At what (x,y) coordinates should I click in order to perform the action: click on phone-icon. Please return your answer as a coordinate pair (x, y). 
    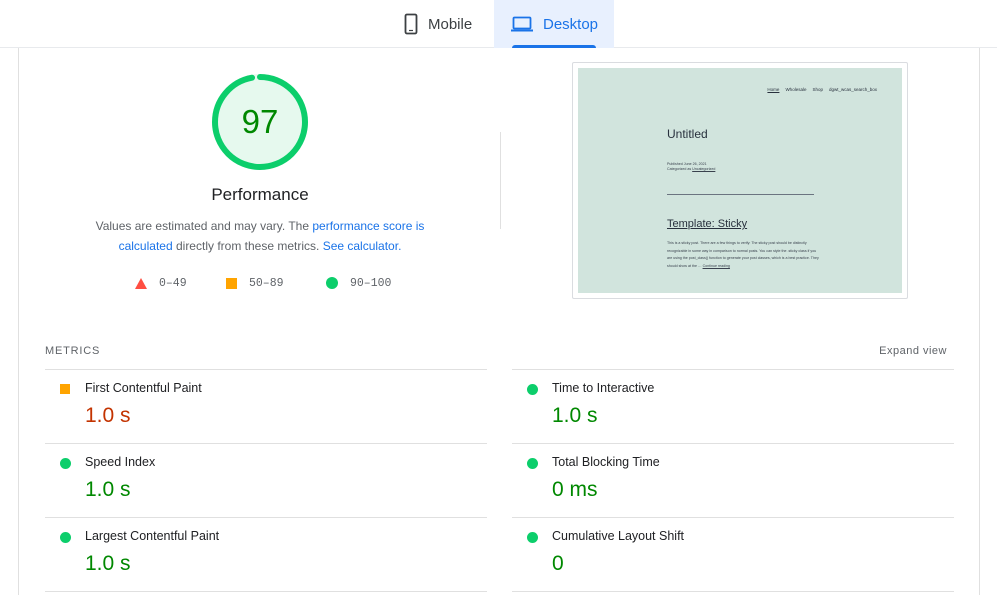
    Looking at the image, I should click on (411, 24).